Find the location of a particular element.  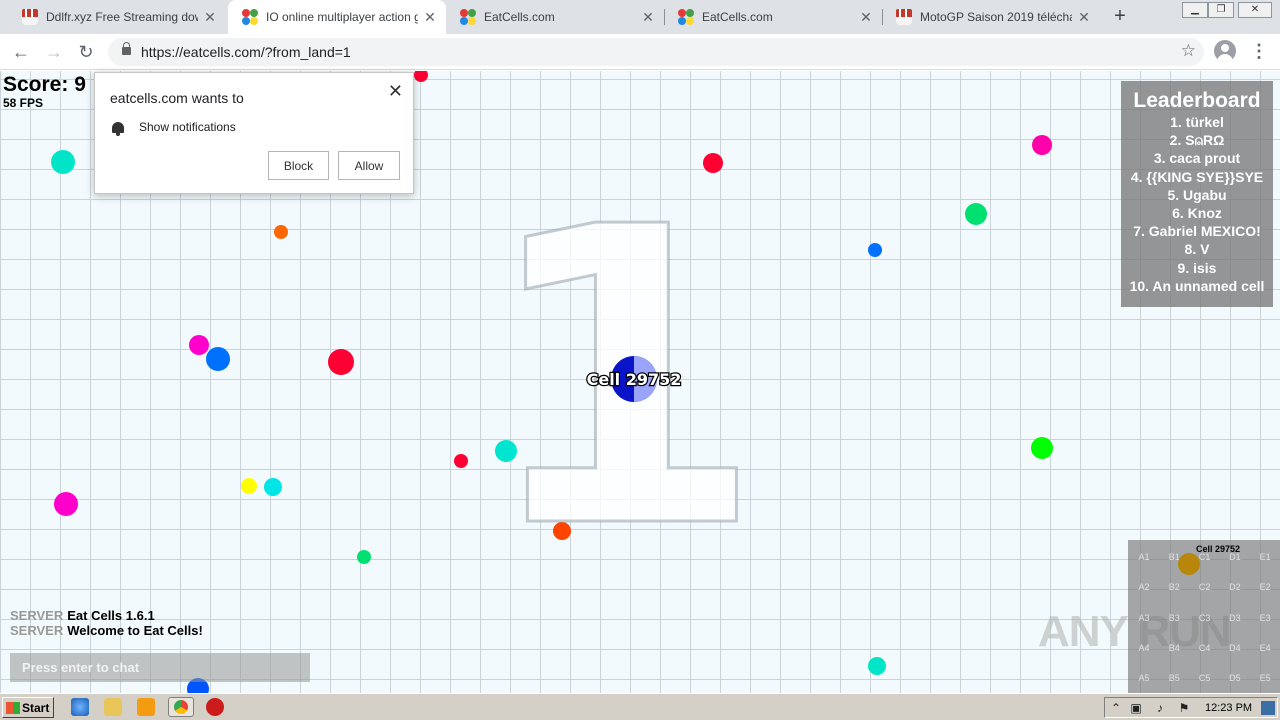

leaderboard-entry: 1. türkel is located at coordinates (1197, 122).